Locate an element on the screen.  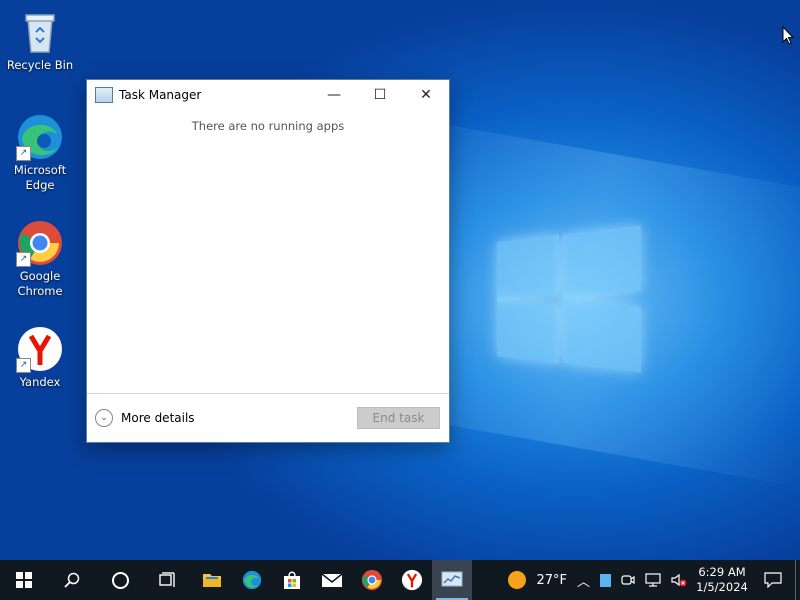
taskbar-microsoft-store is located at coordinates (292, 580).